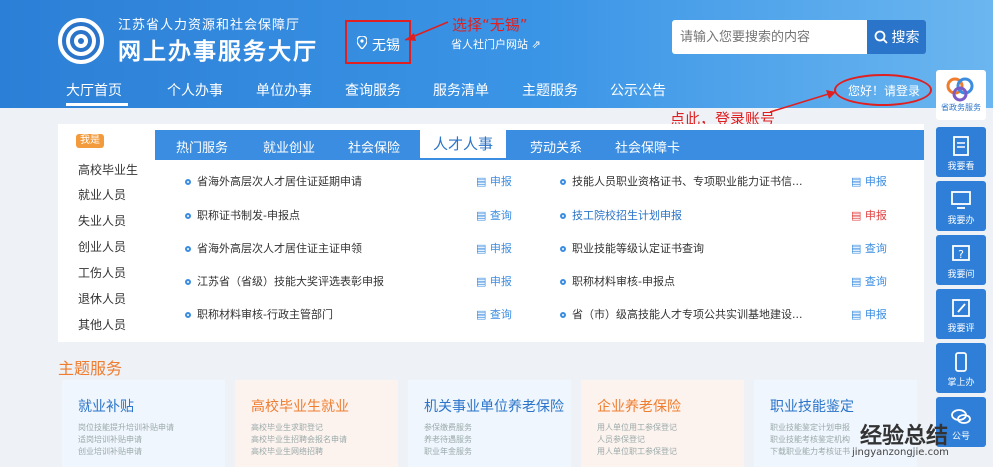 This screenshot has height=467, width=993. I want to click on tab-talent: 人才人事, so click(463, 144).